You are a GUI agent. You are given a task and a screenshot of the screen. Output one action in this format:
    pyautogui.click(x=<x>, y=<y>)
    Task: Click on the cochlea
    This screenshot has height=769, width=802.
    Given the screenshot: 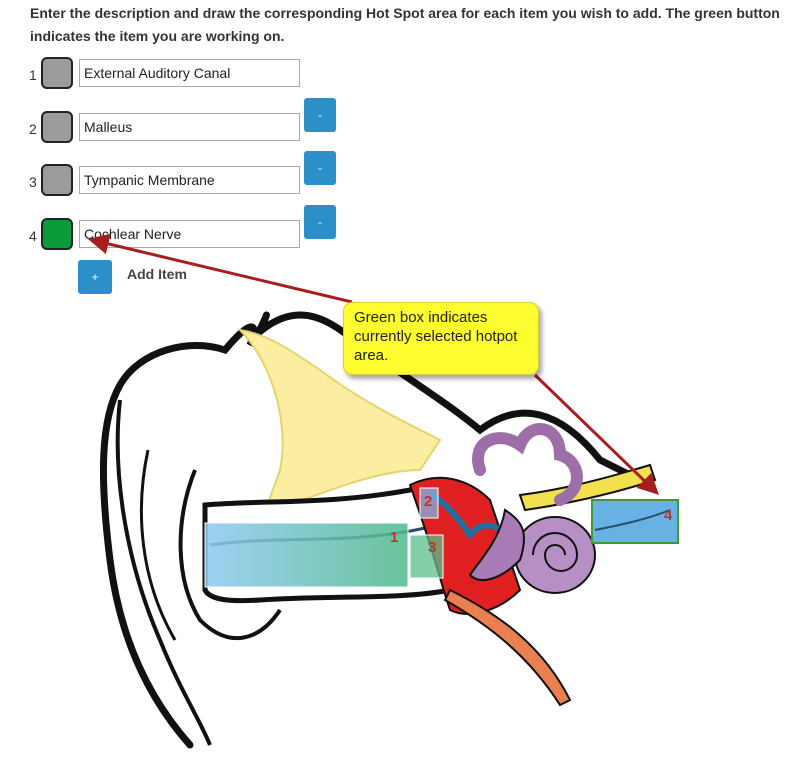 What is the action you would take?
    pyautogui.click(x=555, y=555)
    